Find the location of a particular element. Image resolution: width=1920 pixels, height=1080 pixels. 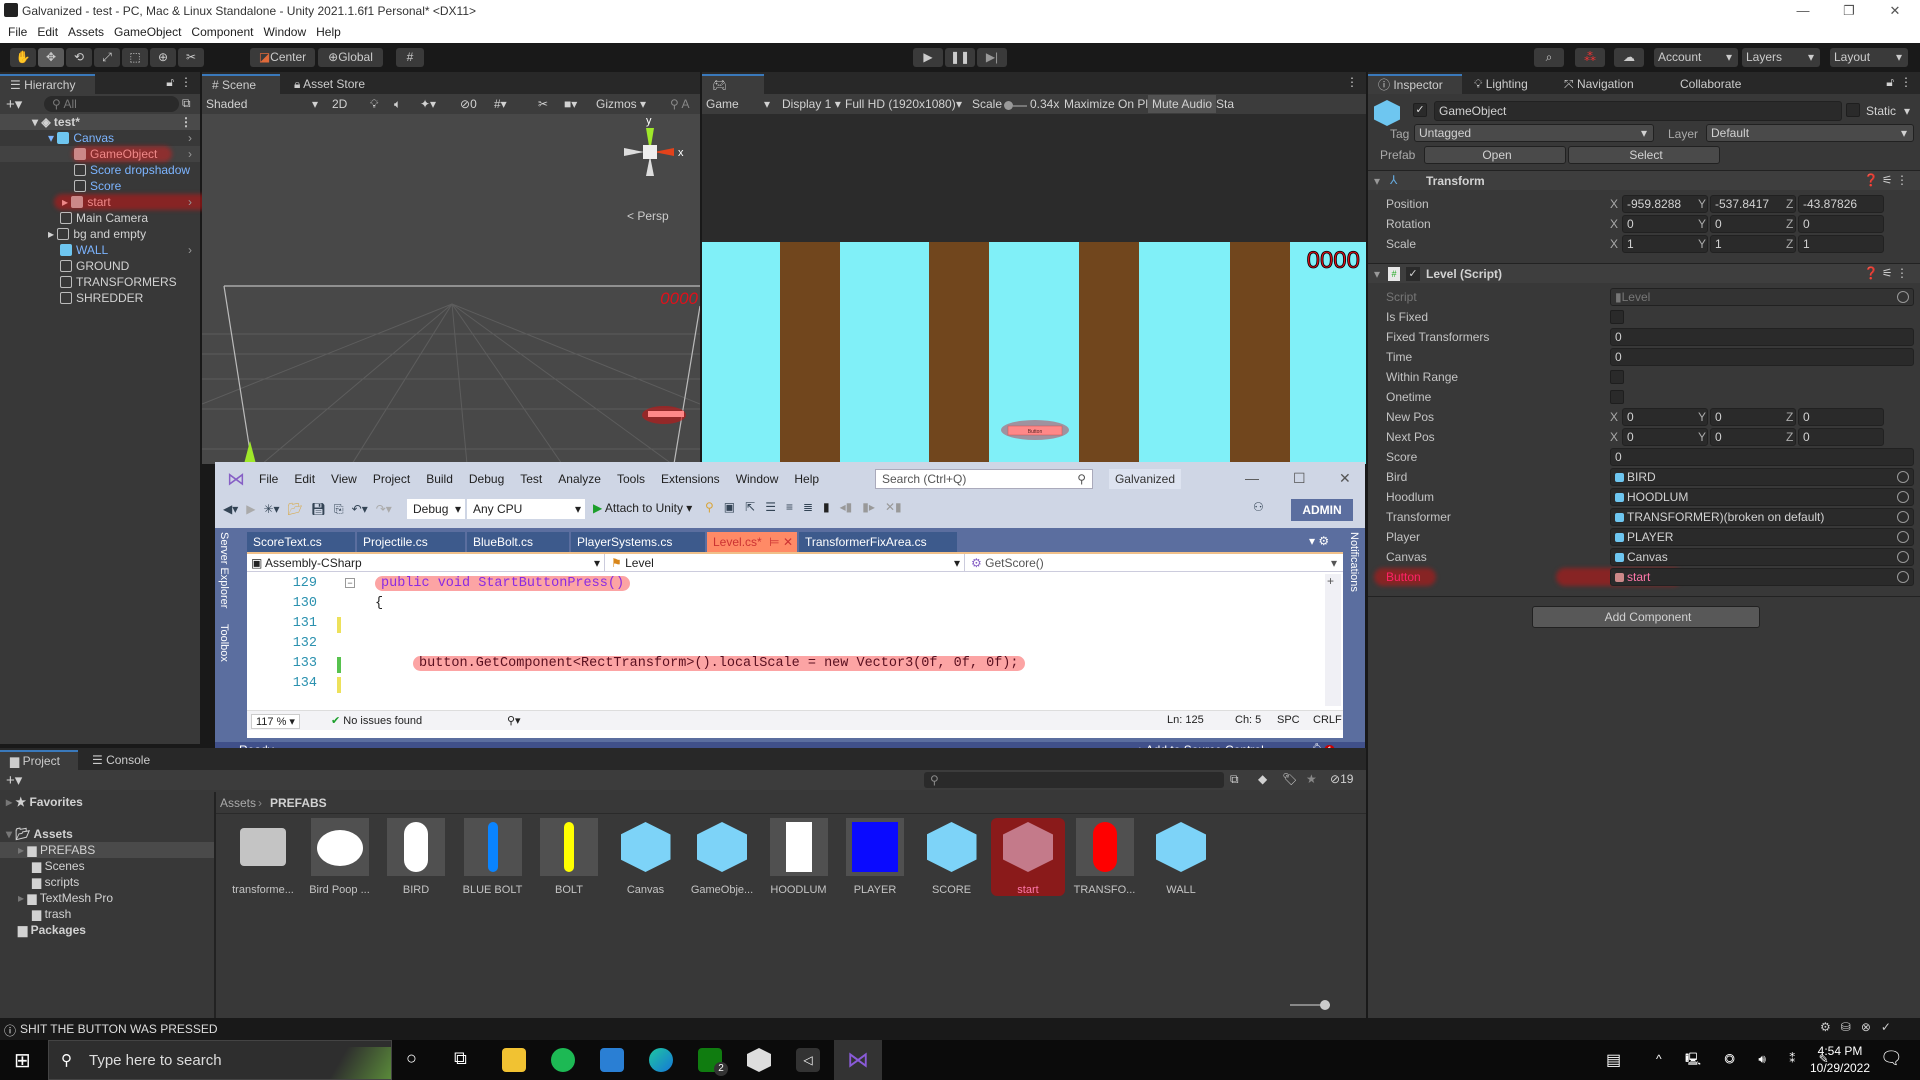

vs-tab-playersystemscs: PlayerSystems.cs is located at coordinates (638, 542).